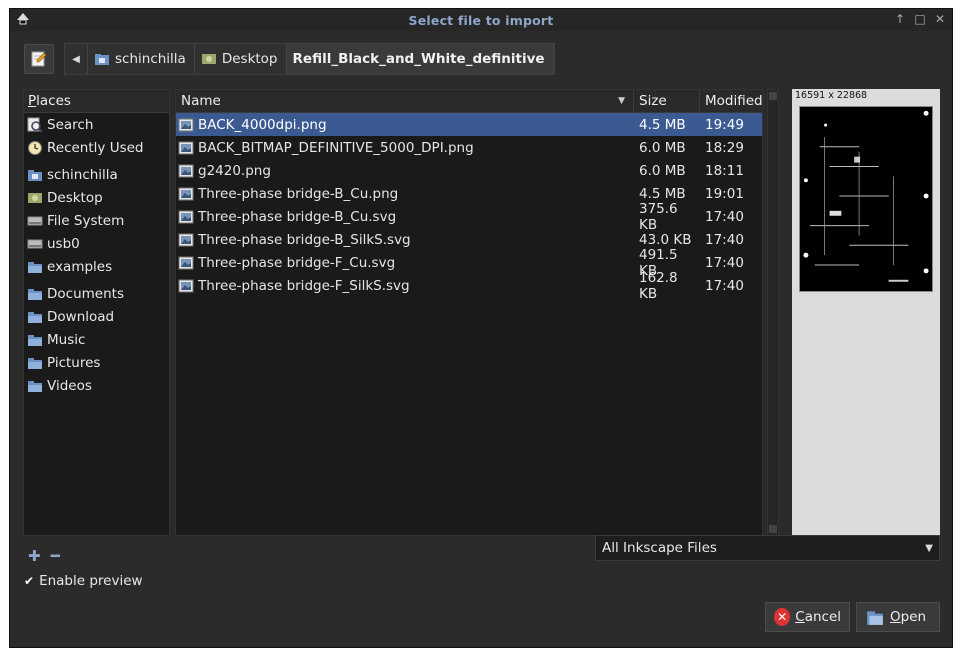  I want to click on place-label: usb0, so click(63, 243).